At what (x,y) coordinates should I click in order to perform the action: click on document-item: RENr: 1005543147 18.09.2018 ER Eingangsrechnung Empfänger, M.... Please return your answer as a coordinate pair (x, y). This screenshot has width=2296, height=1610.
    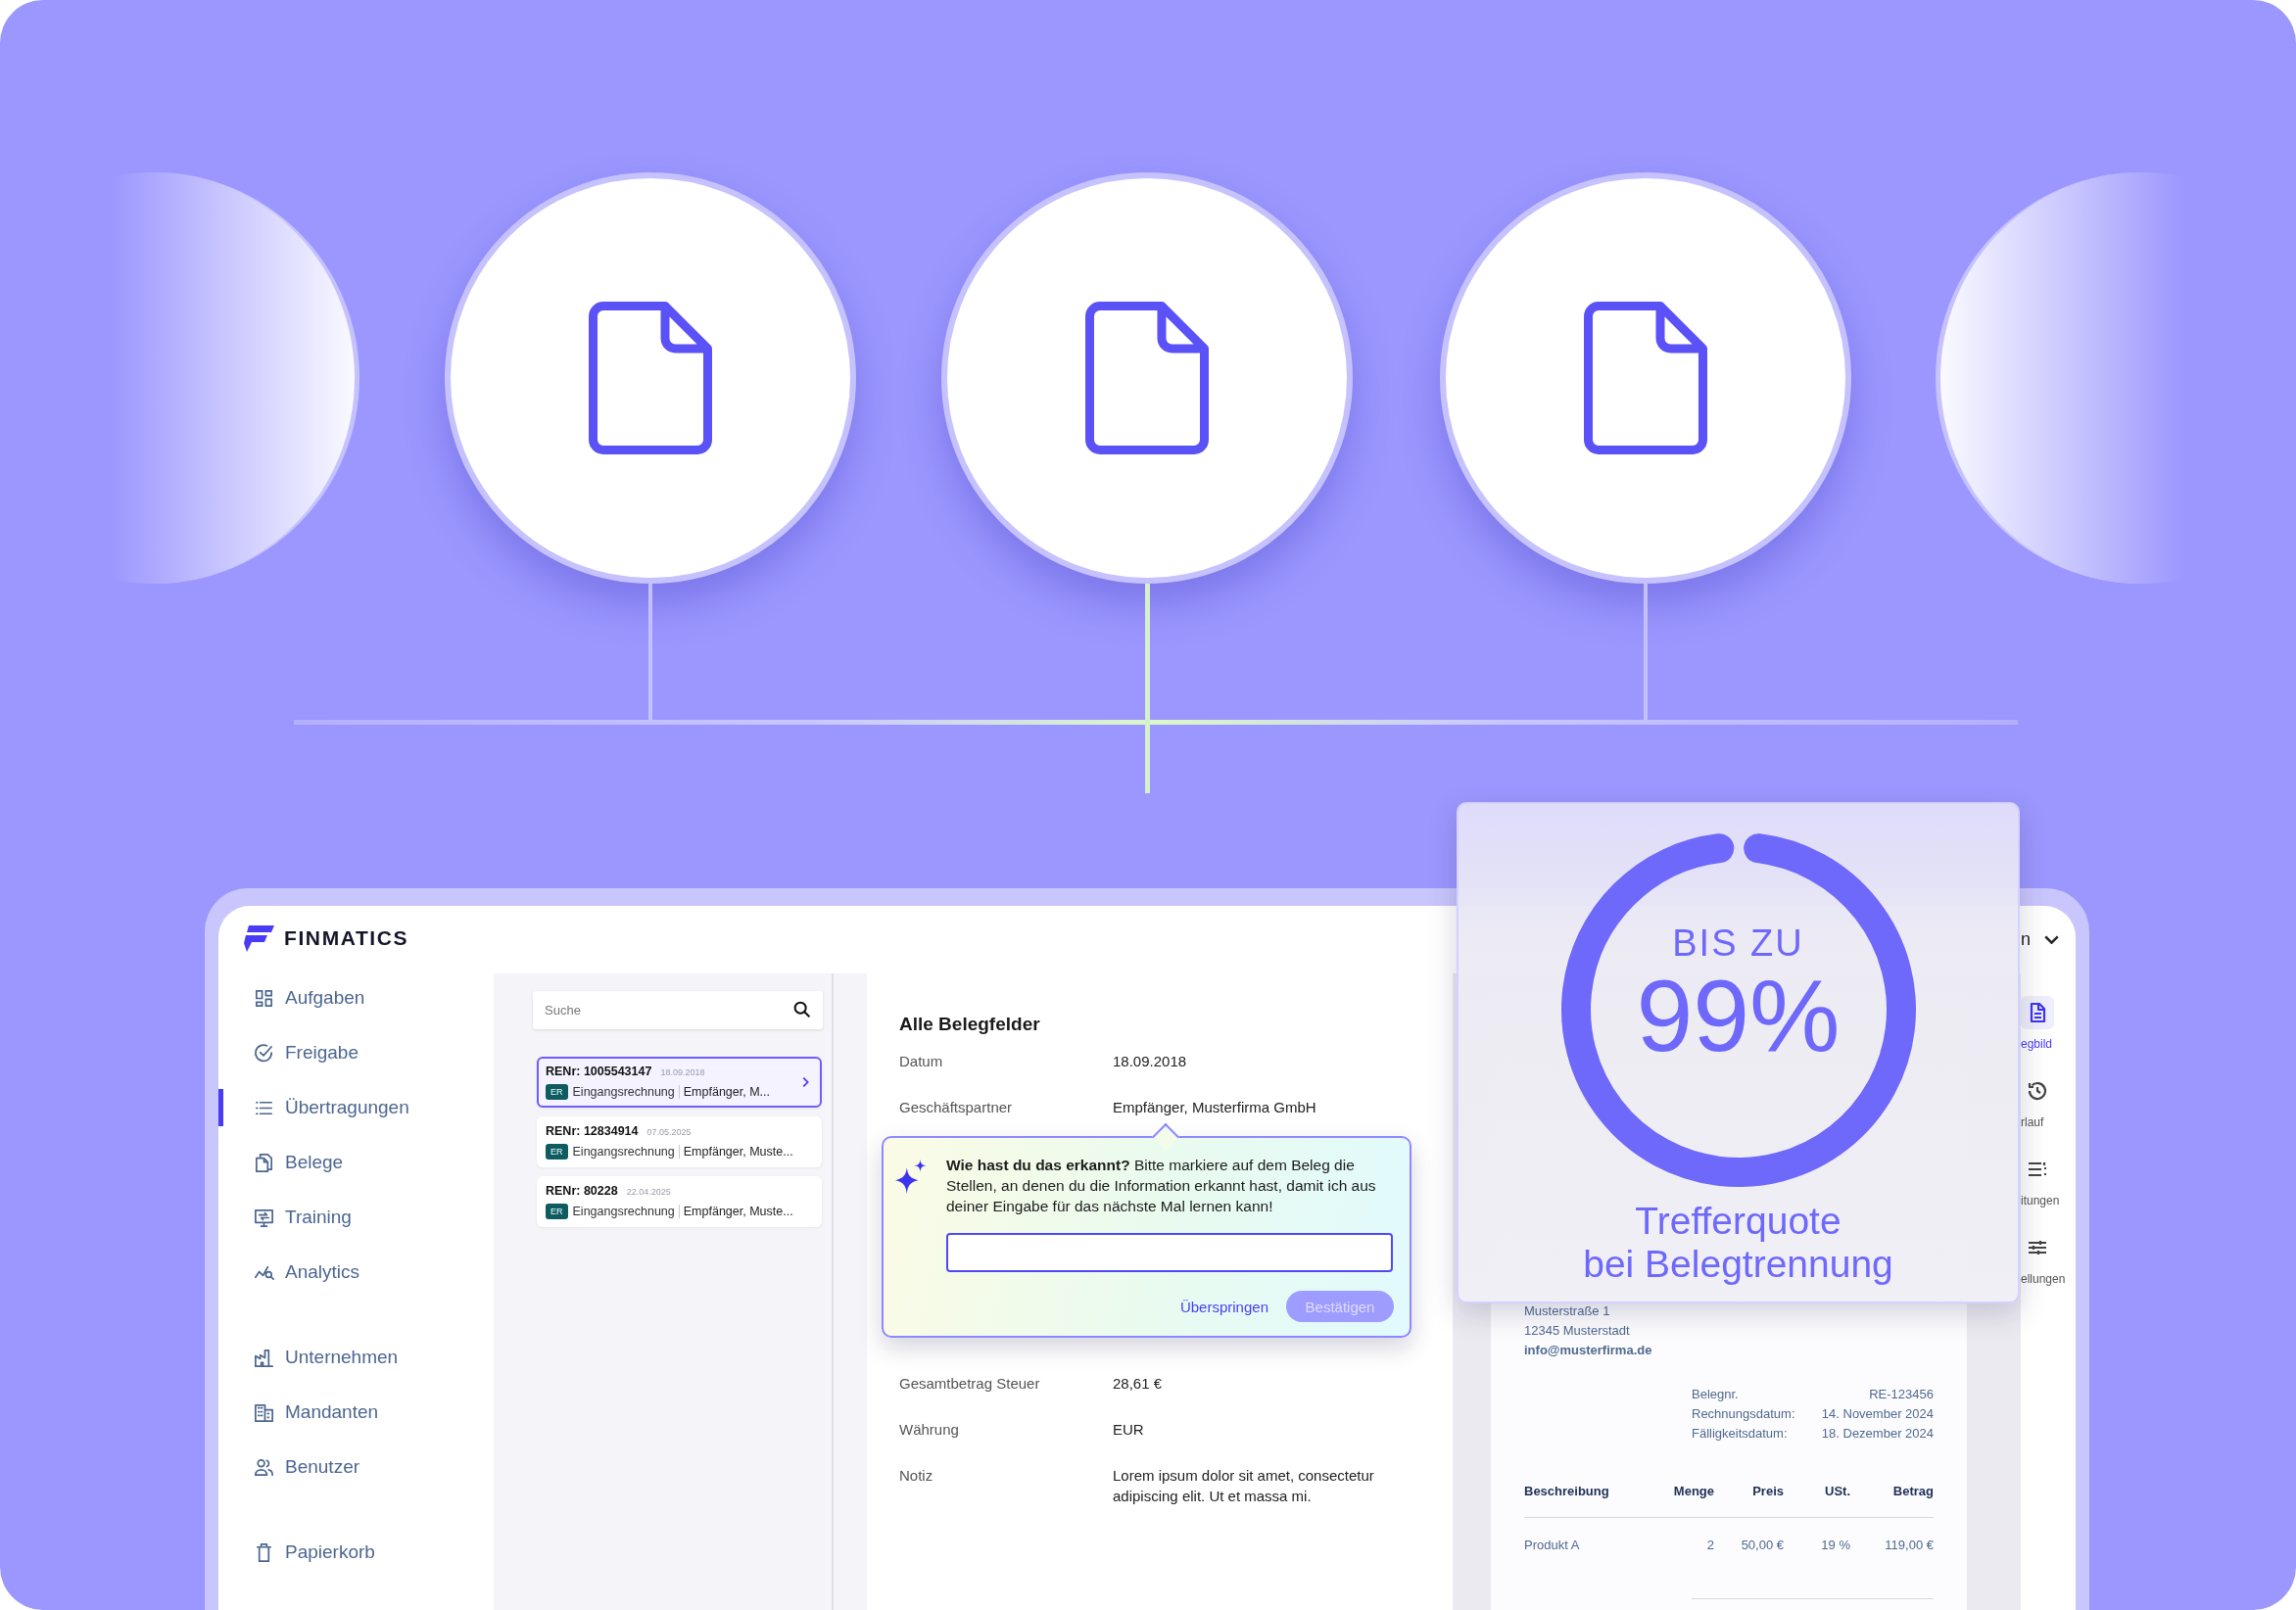
    Looking at the image, I should click on (680, 1082).